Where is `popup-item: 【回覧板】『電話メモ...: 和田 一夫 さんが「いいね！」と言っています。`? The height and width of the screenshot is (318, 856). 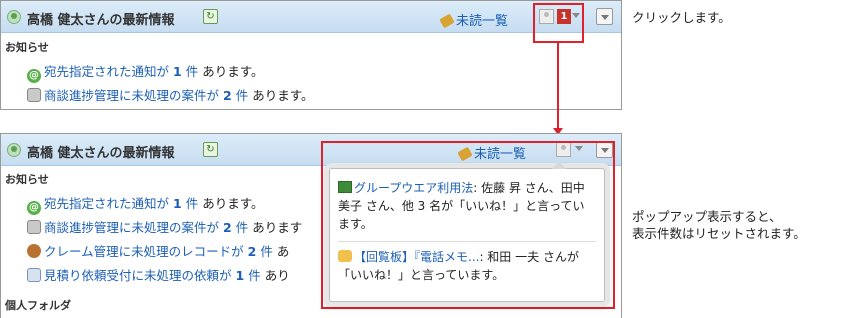 popup-item: 【回覧板】『電話メモ...: 和田 一夫 さんが「いいね！」と言っています。 is located at coordinates (467, 266).